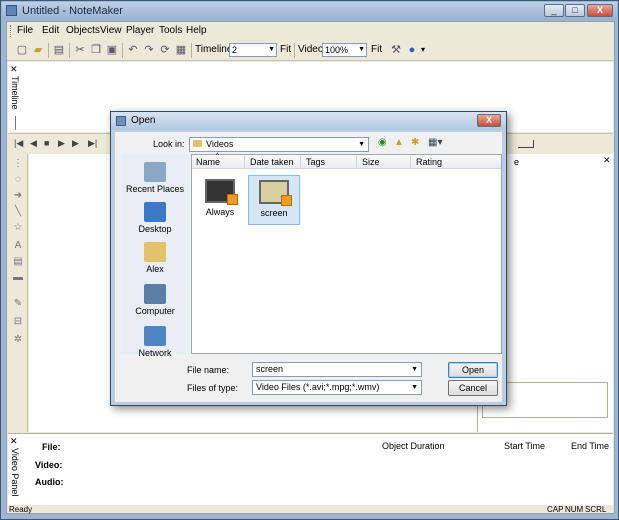 This screenshot has width=619, height=520. I want to click on file-name: screen, so click(274, 213).